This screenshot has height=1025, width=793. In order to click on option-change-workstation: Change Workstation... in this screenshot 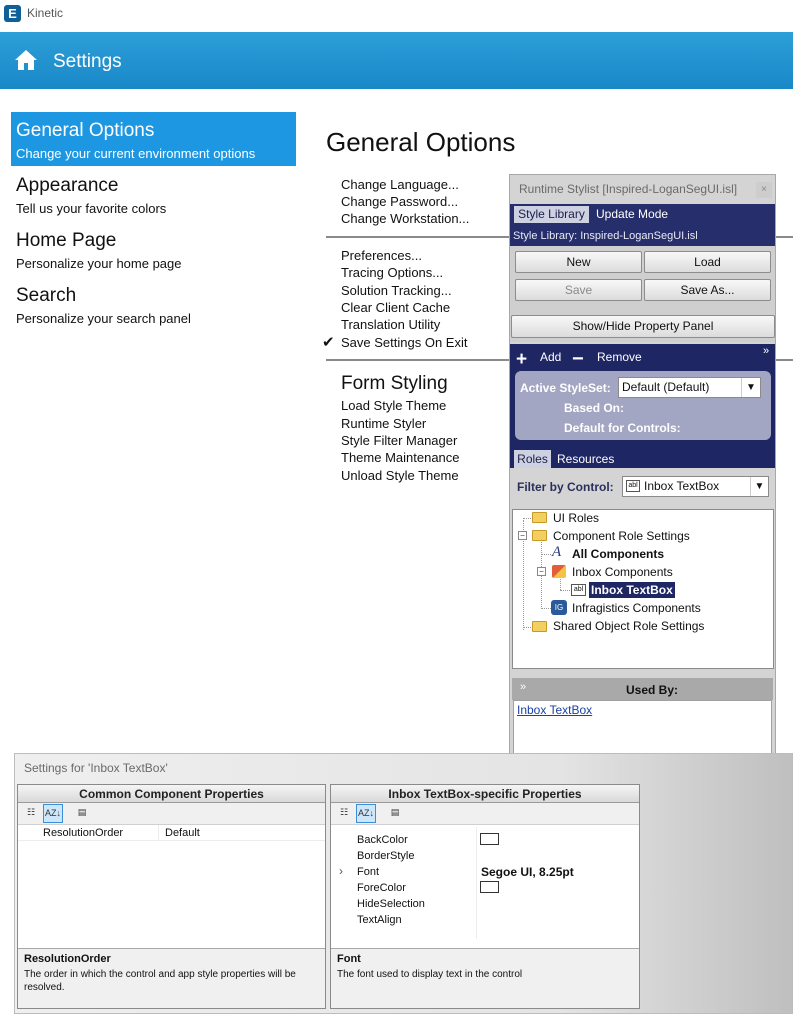, I will do `click(405, 218)`.